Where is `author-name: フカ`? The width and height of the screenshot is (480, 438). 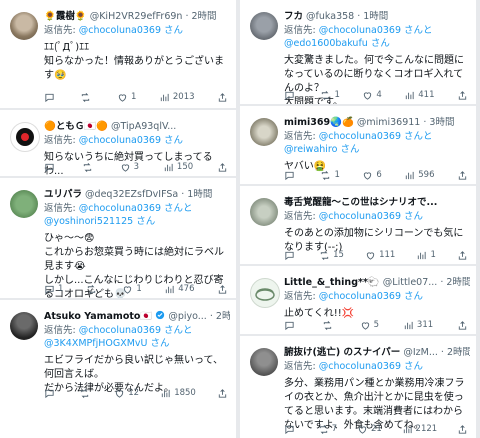 author-name: フカ is located at coordinates (293, 16).